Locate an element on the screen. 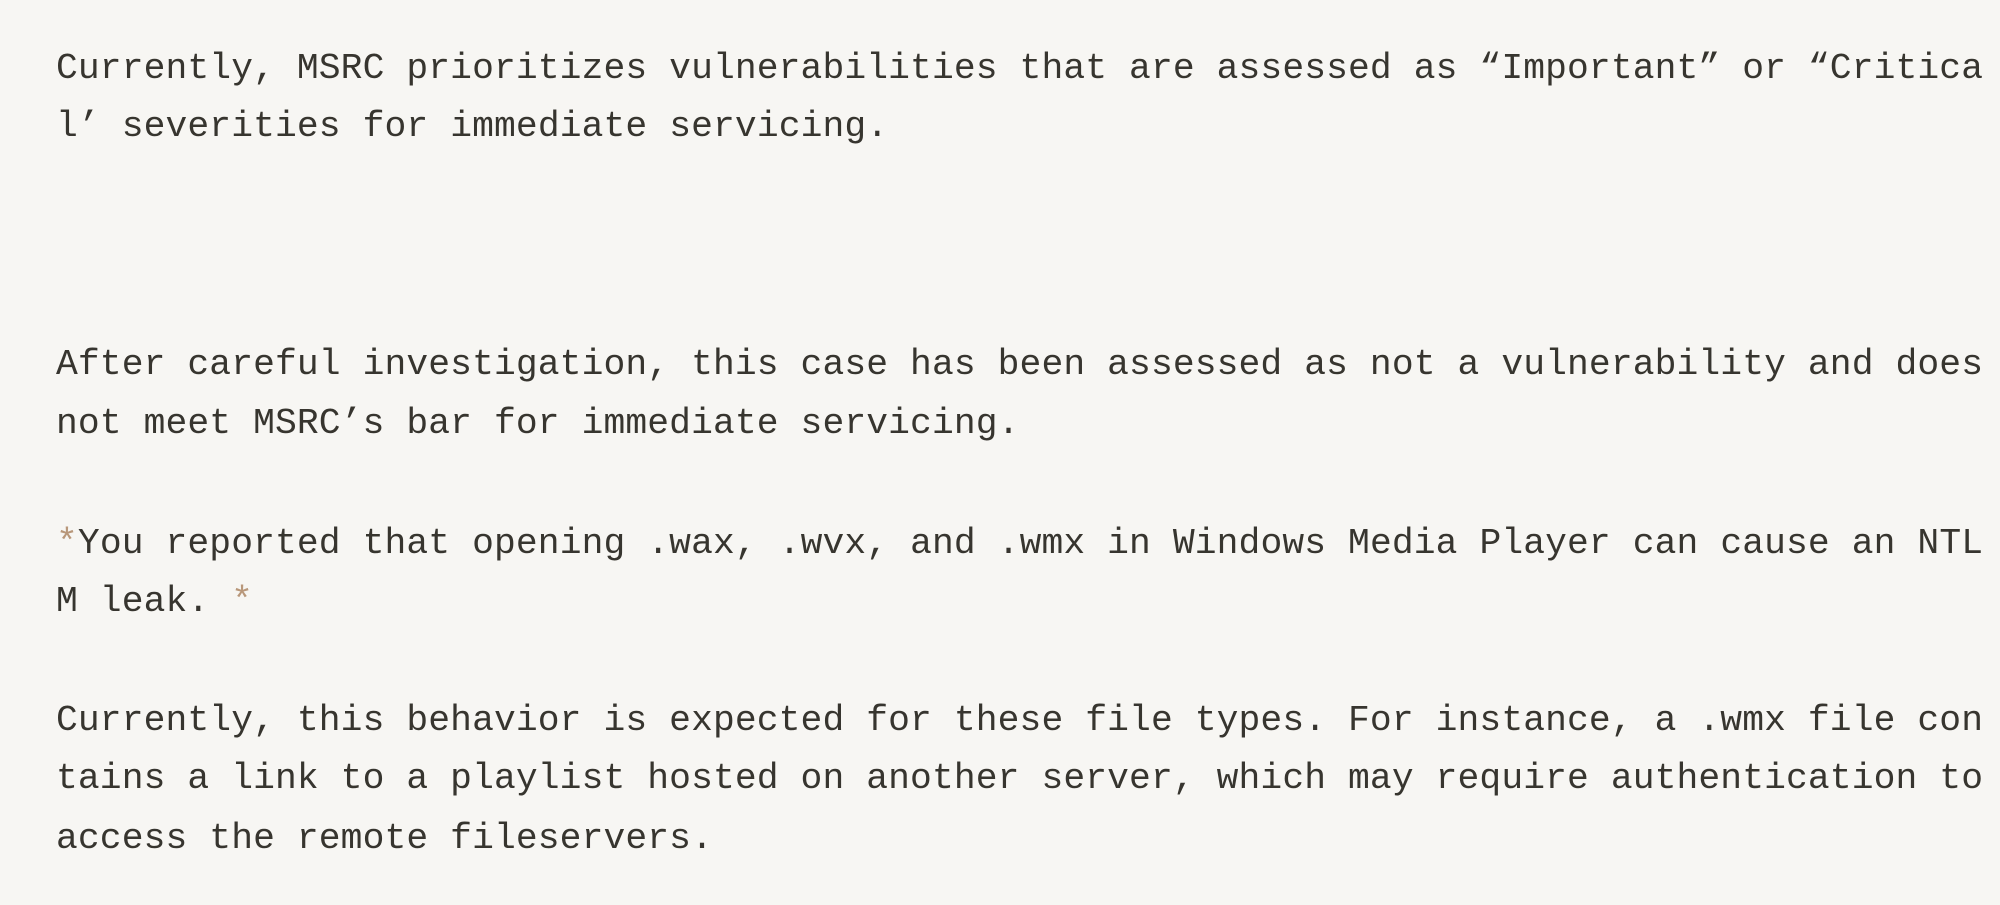  text-content: M leak. is located at coordinates (144, 601).